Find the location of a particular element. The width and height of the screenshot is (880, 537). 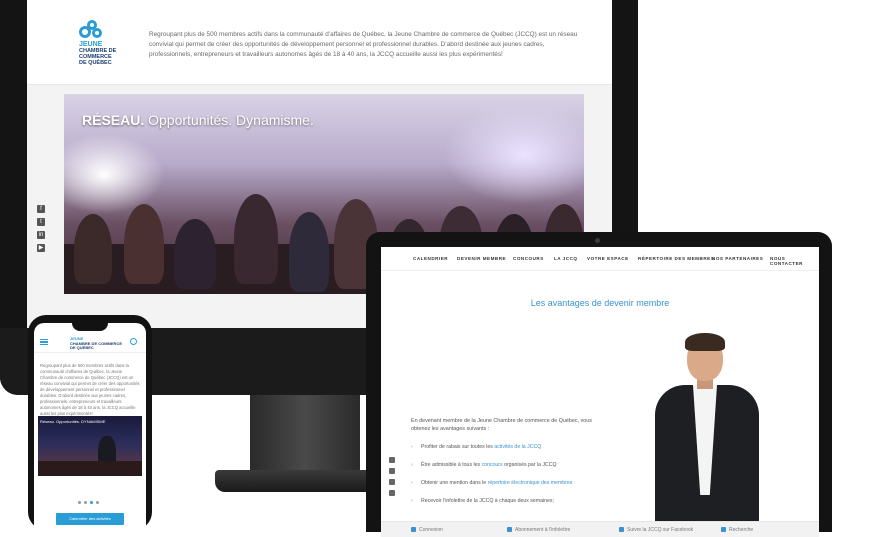

desktop-social-icons: f t in ▶ is located at coordinates (43, 231).